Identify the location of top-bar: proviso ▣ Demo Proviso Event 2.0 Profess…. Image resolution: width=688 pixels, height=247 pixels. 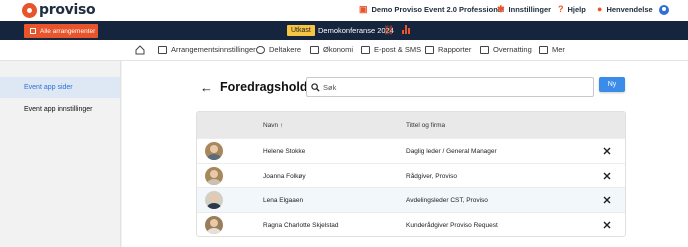
(344, 10).